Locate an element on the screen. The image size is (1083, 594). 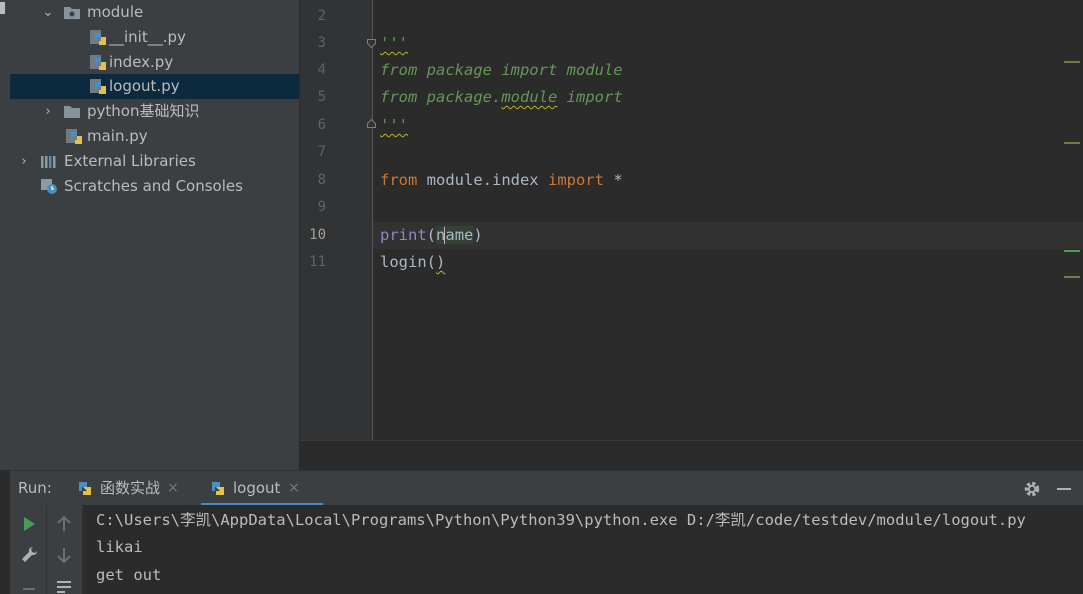
code-line-6: ''' is located at coordinates (394, 125).